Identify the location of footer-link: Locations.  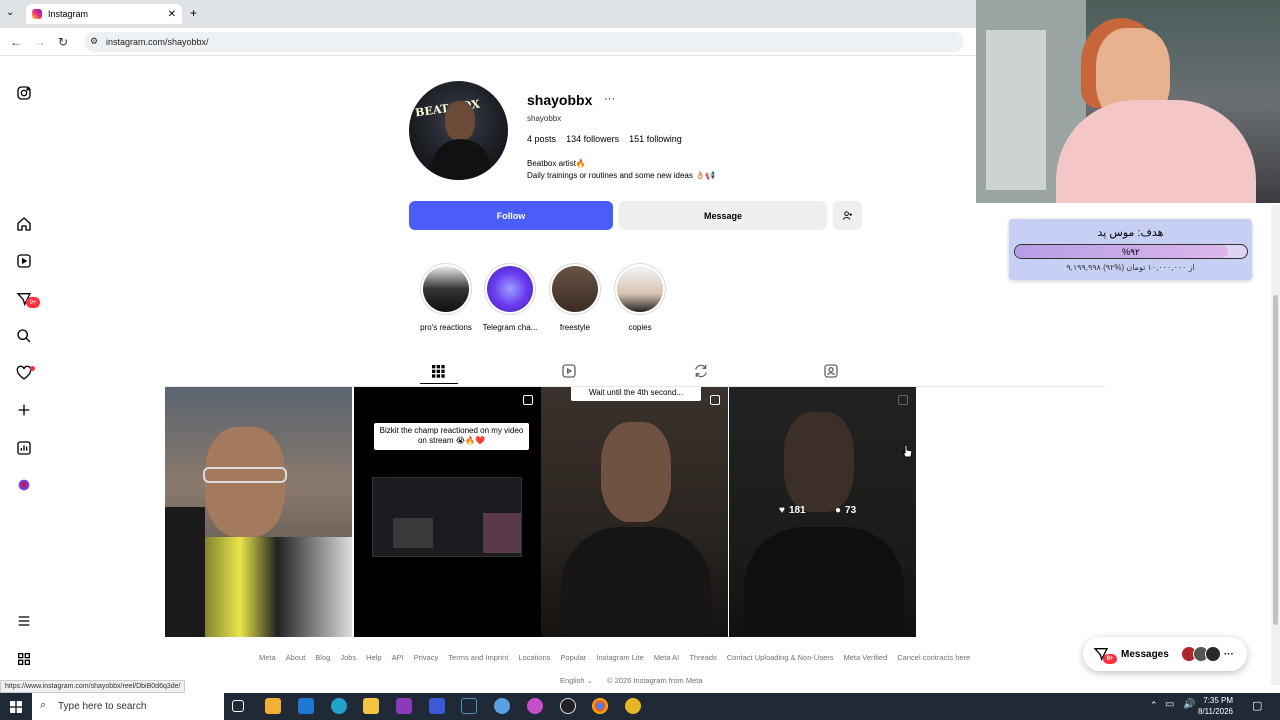
(534, 657).